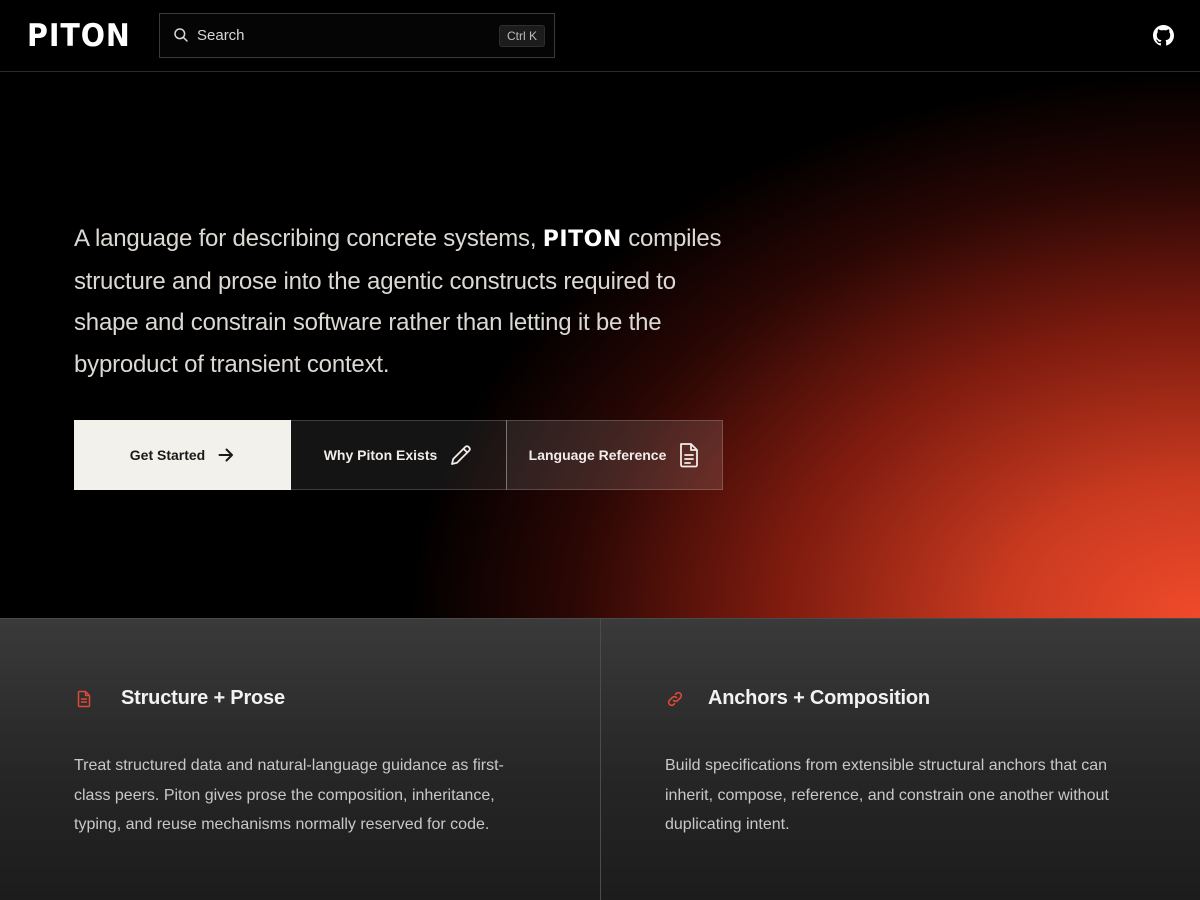 This screenshot has height=900, width=1200. What do you see at coordinates (522, 36) in the screenshot?
I see `search-shortcut-badge: Ctrl K` at bounding box center [522, 36].